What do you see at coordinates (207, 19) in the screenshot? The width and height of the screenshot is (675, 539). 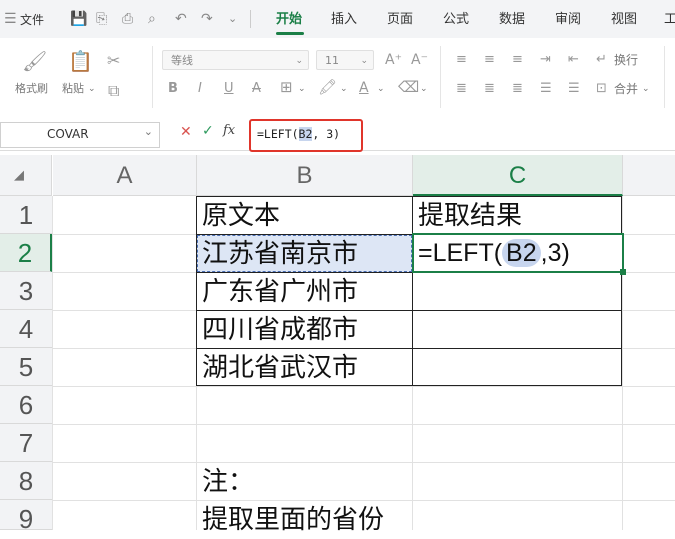 I see `redo-icon: ↷` at bounding box center [207, 19].